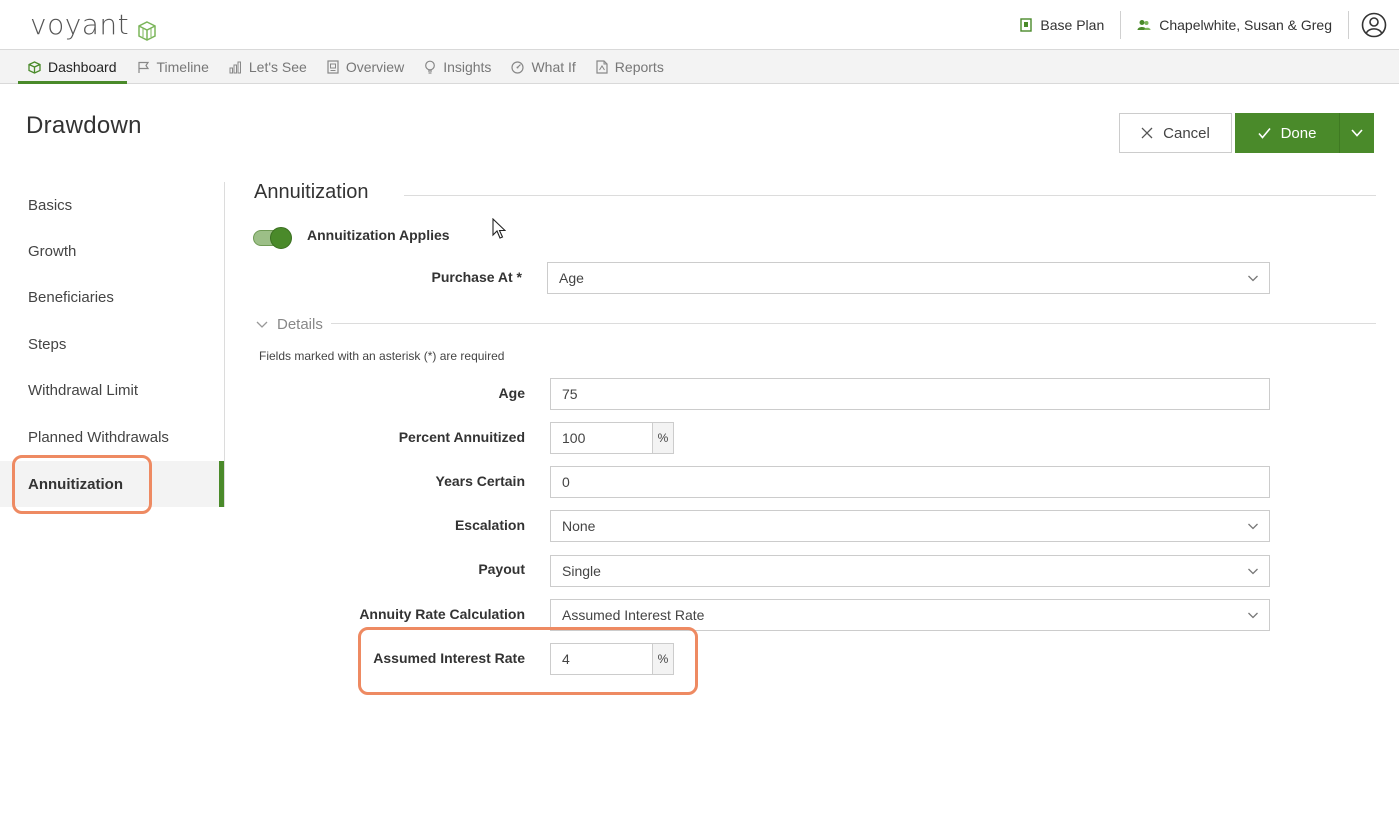 Image resolution: width=1399 pixels, height=838 pixels. What do you see at coordinates (281, 238) in the screenshot?
I see `toggle-knob` at bounding box center [281, 238].